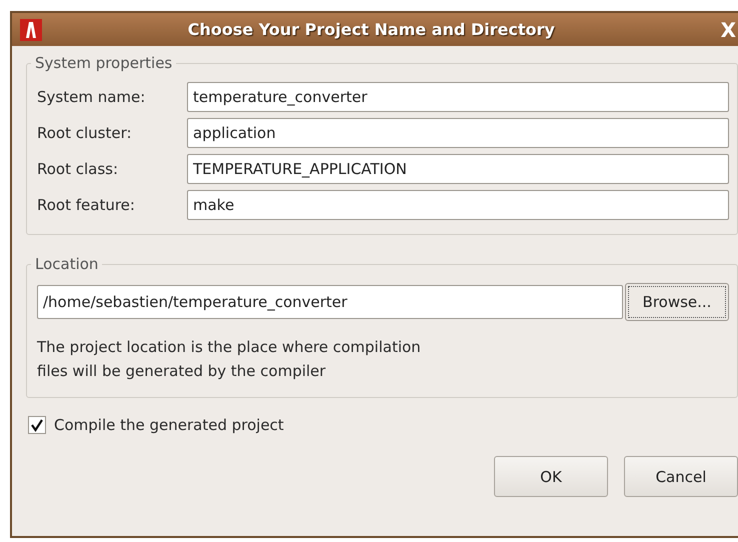 The image size is (738, 542). I want to click on field-label: Root class:, so click(78, 169).